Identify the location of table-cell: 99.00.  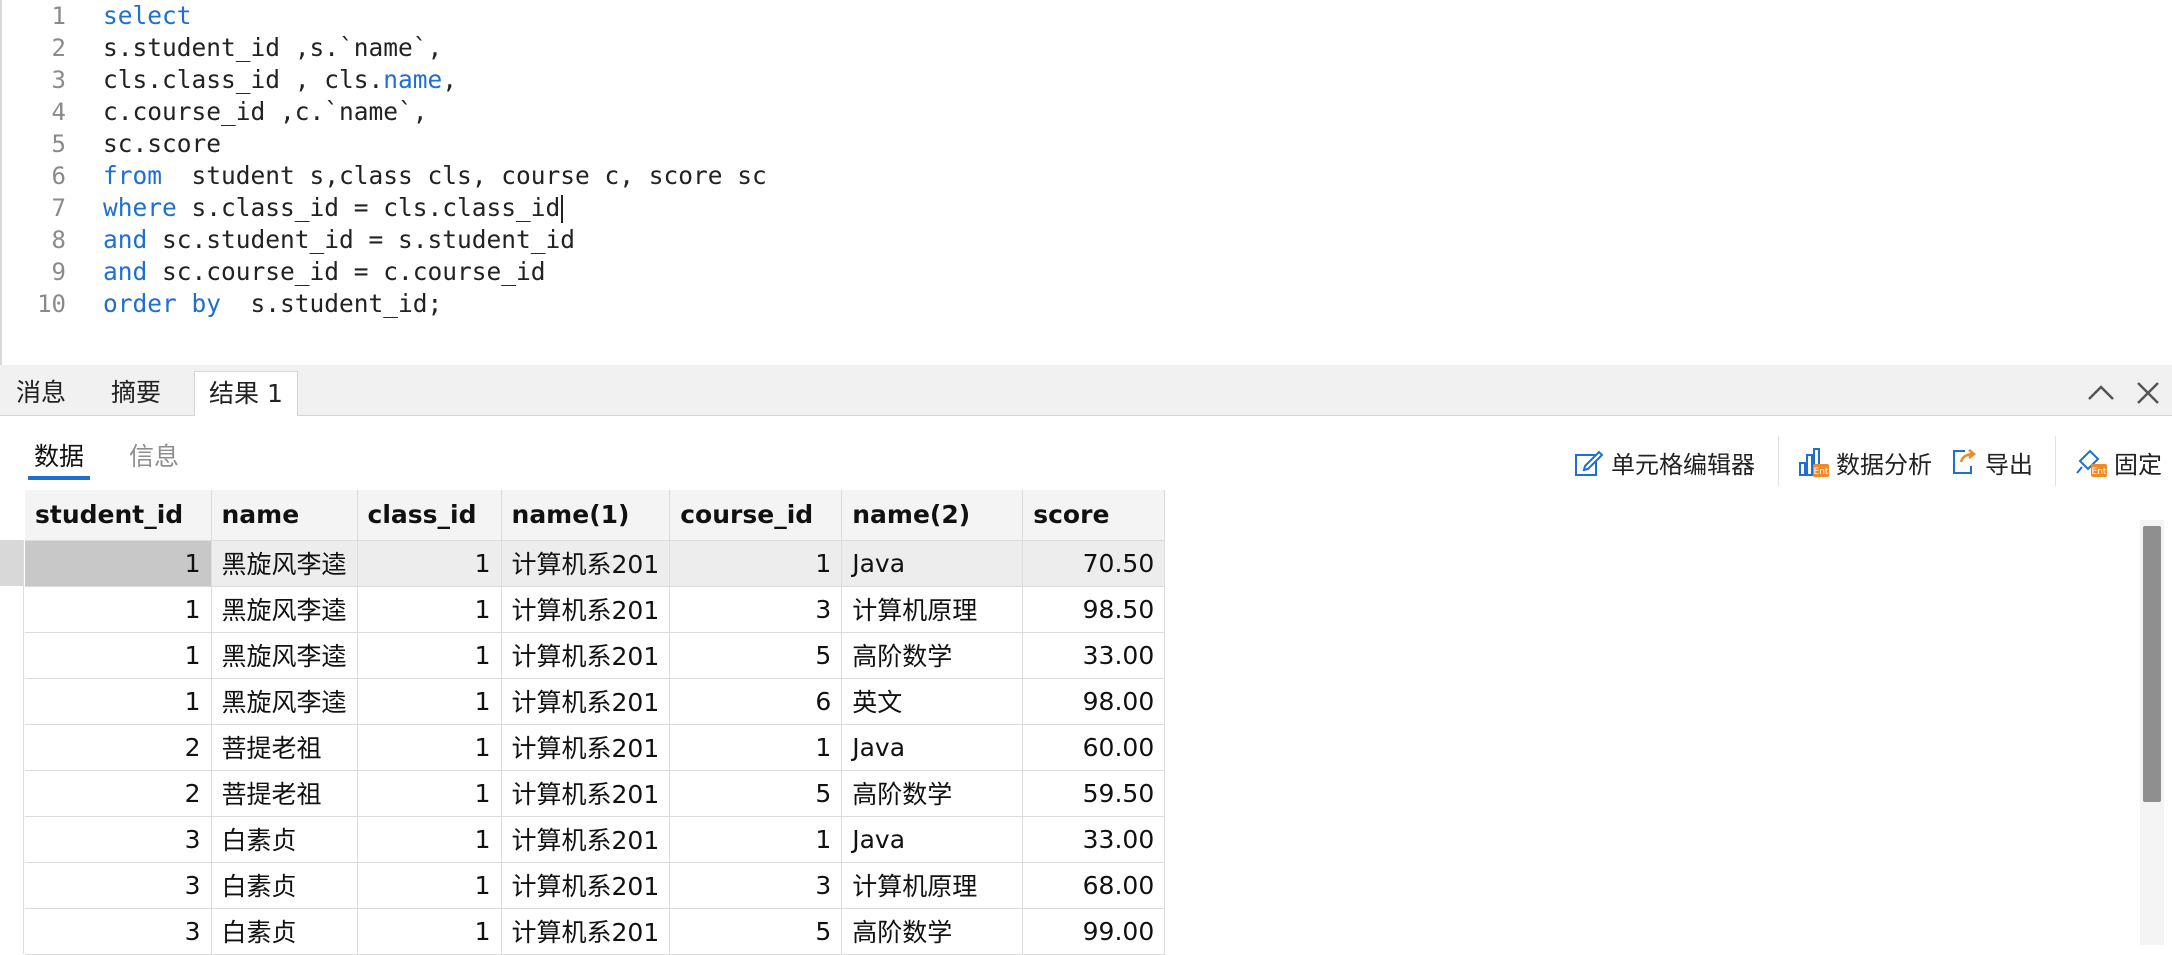
(1094, 931).